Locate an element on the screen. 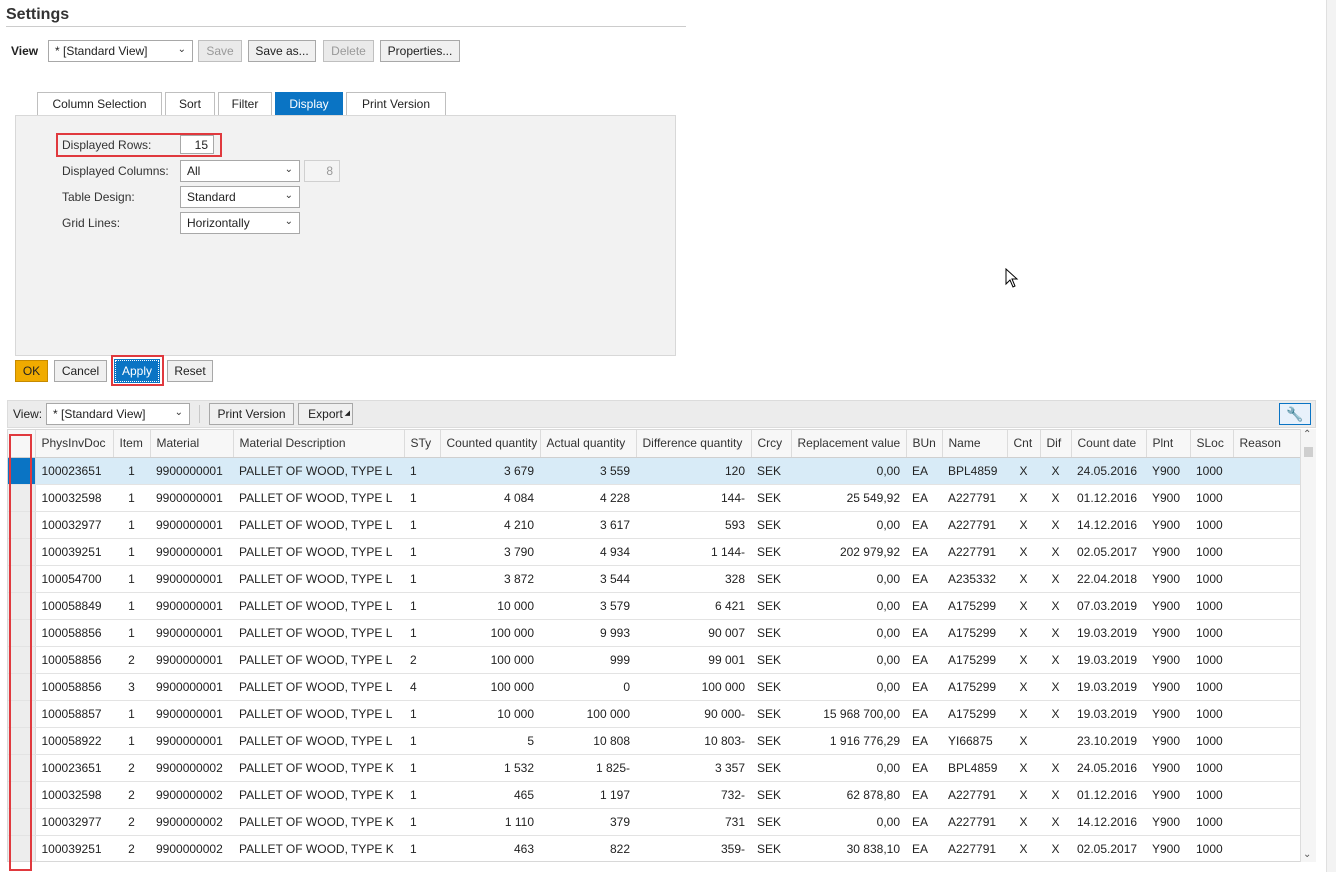 The image size is (1336, 872). table-cell: 90 007 is located at coordinates (693, 633).